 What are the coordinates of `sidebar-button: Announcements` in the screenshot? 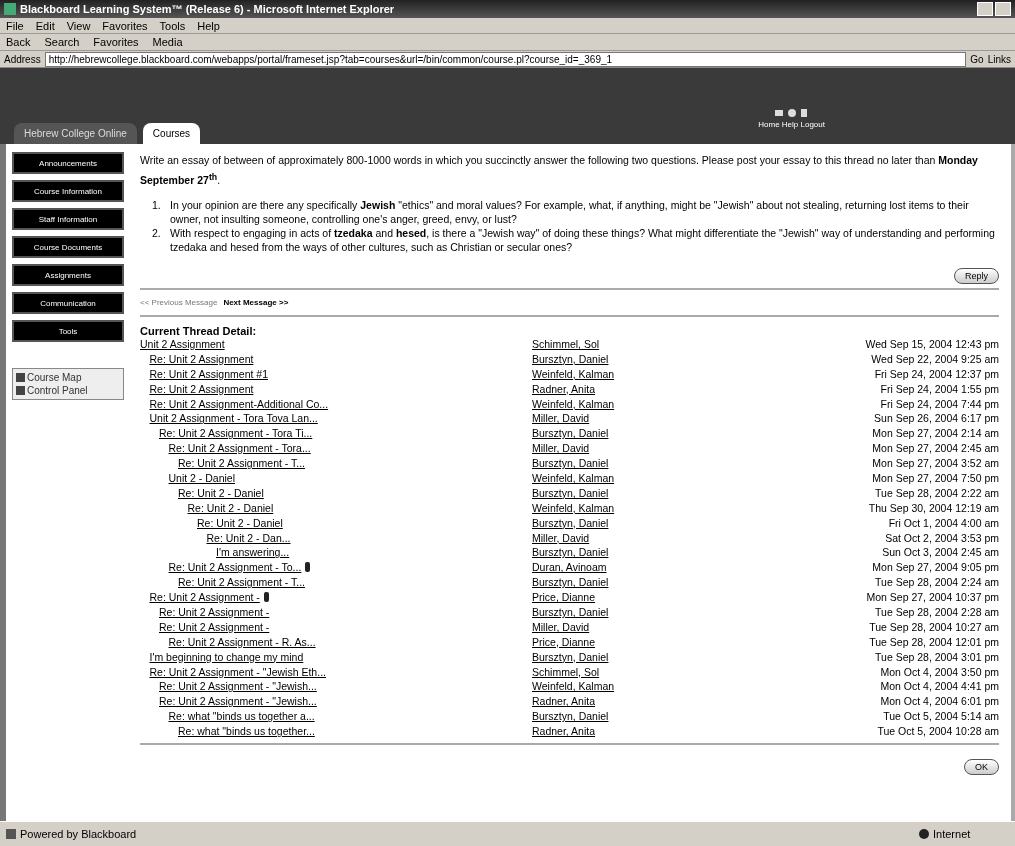 It's located at (68, 163).